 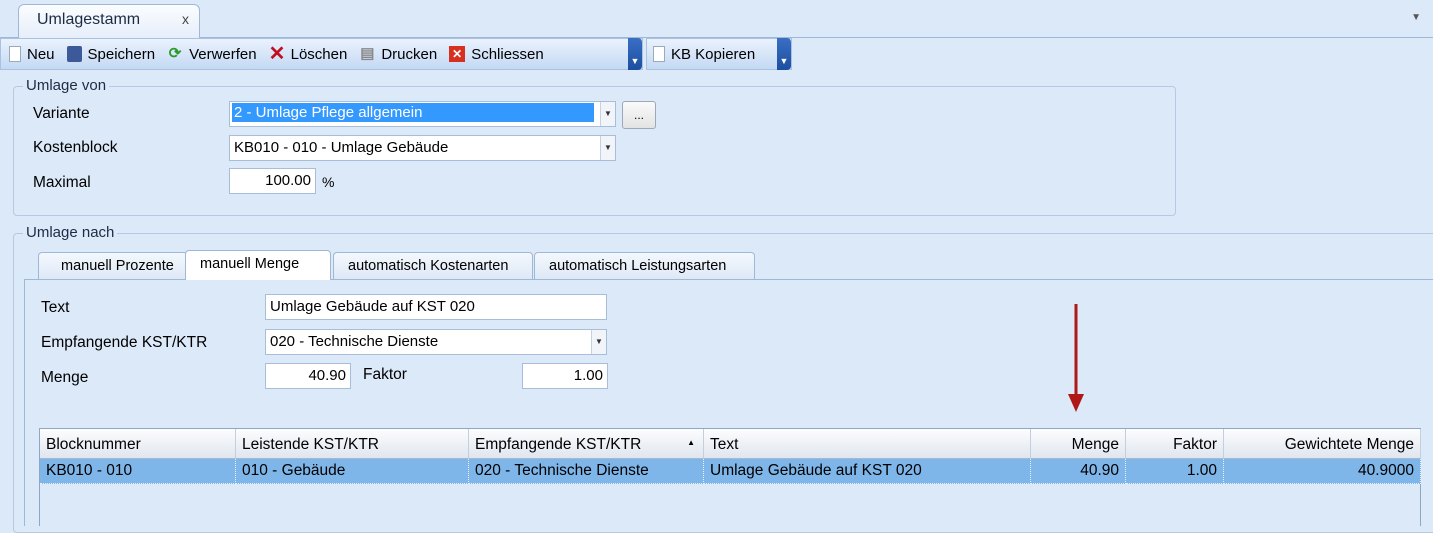 What do you see at coordinates (457, 54) in the screenshot?
I see `close-icon: ✕` at bounding box center [457, 54].